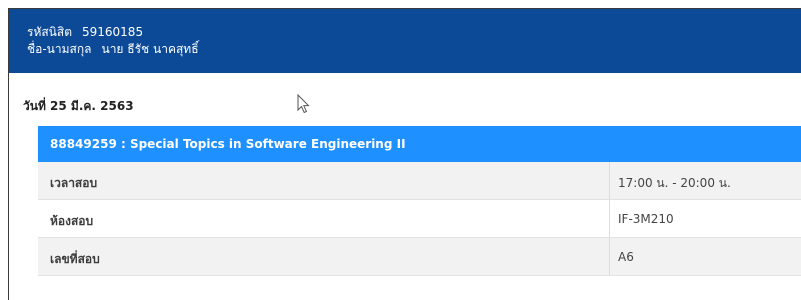 This screenshot has width=801, height=300. Describe the element at coordinates (646, 219) in the screenshot. I see `exam-room-value: IF-3M210` at that location.